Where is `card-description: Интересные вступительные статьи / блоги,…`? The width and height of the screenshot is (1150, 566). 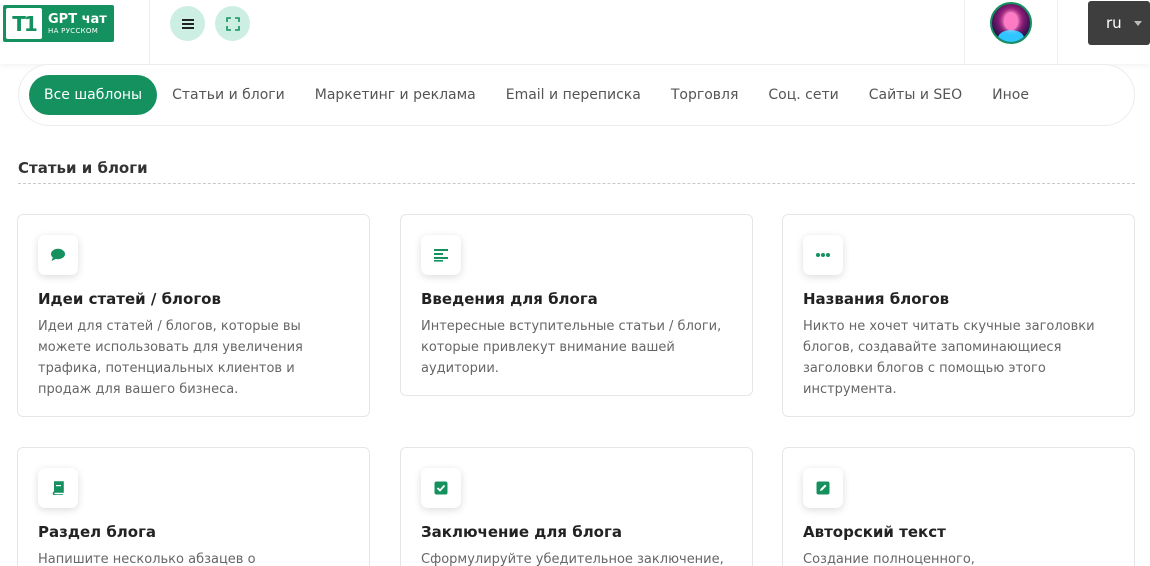
card-description: Интересные вступительные статьи / блоги,… is located at coordinates (571, 347).